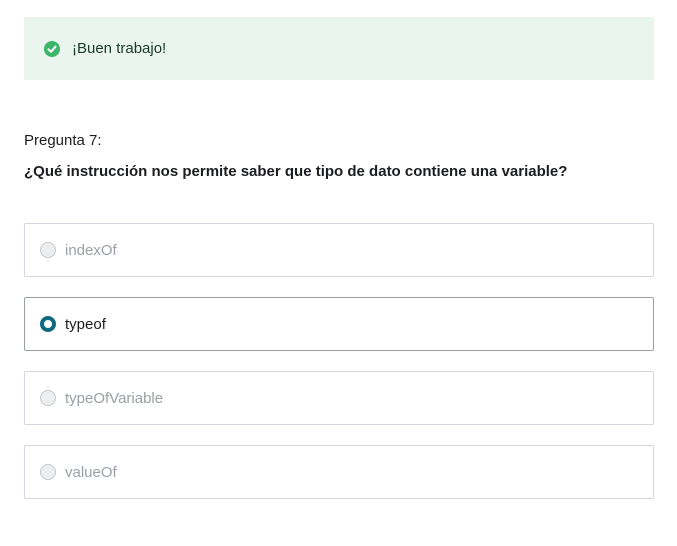  What do you see at coordinates (339, 398) in the screenshot?
I see `answer-option-typeofvariable: typeOfVariable` at bounding box center [339, 398].